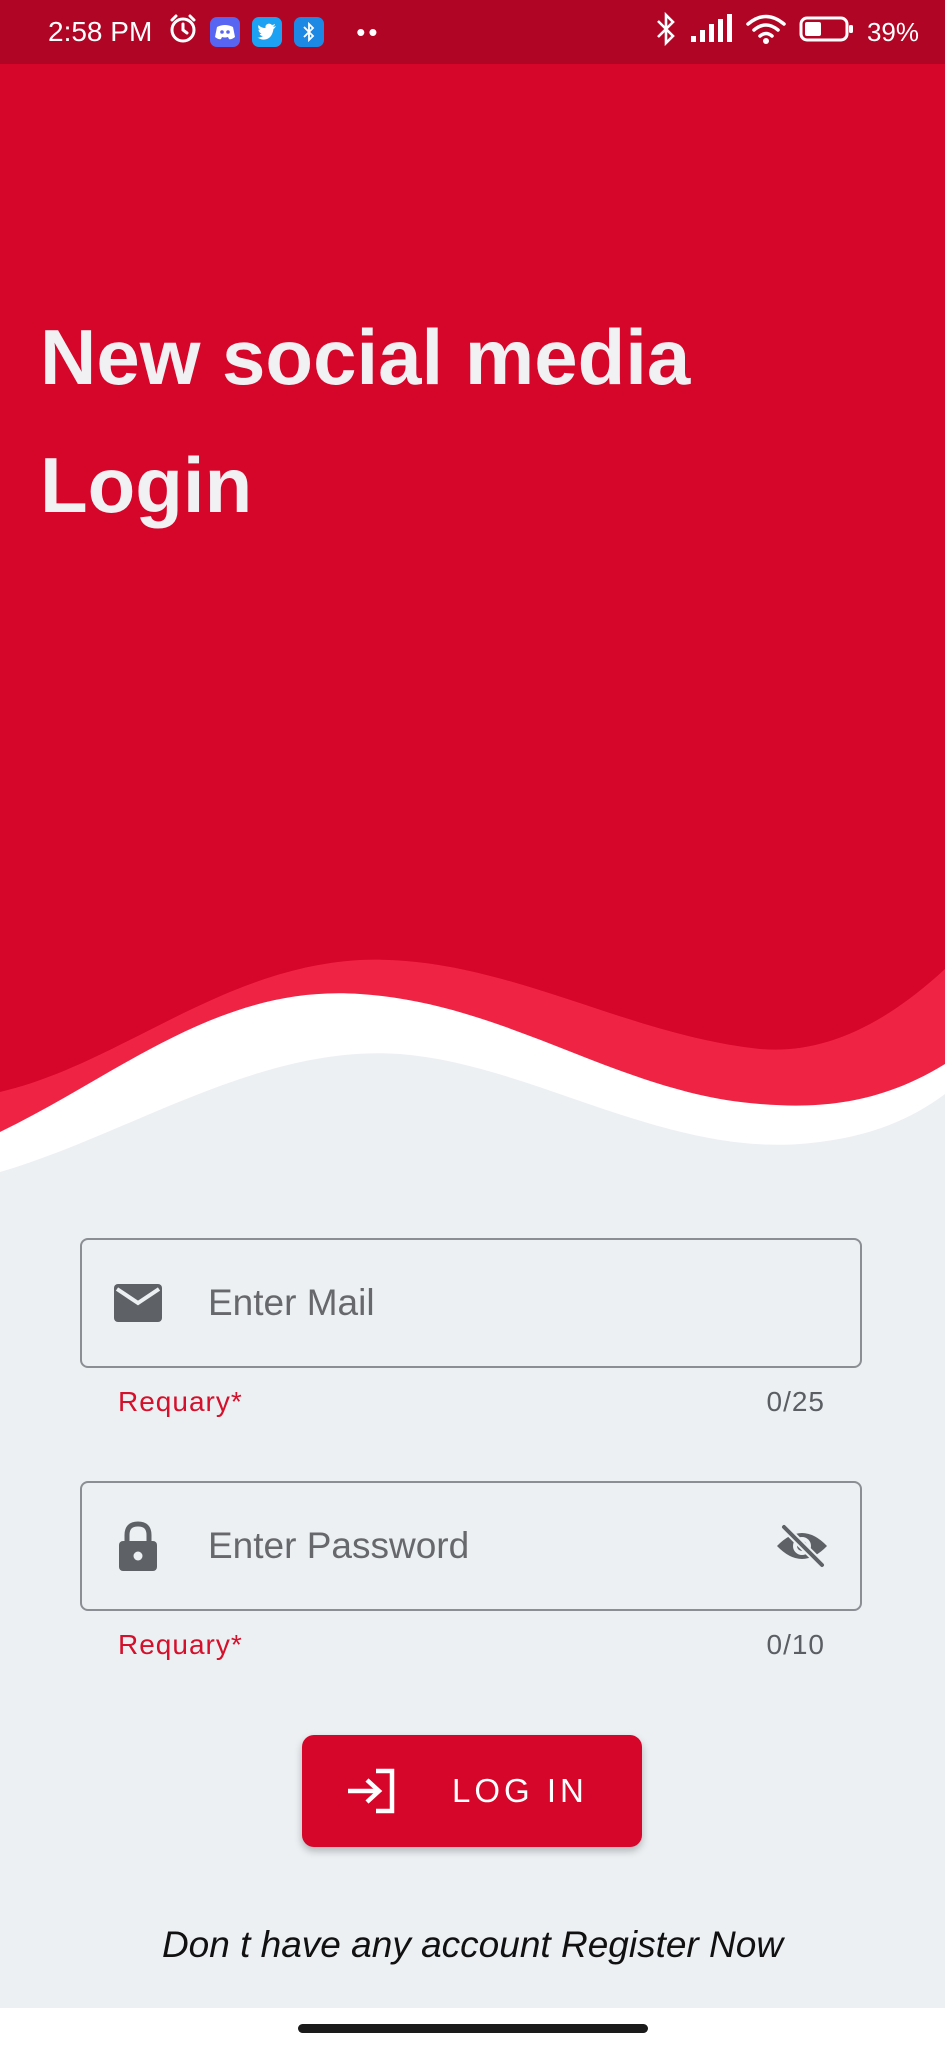 This screenshot has width=945, height=2048. I want to click on lock-icon, so click(138, 1546).